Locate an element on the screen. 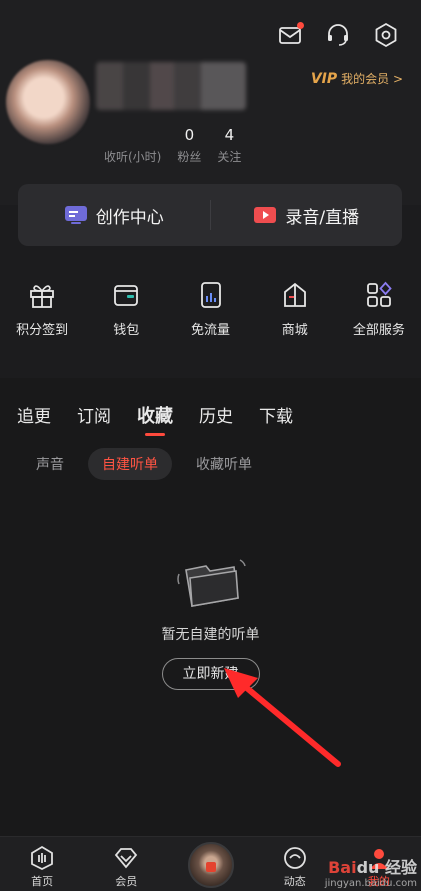 This screenshot has height=891, width=421. stat-following: 4 关注 is located at coordinates (229, 145).